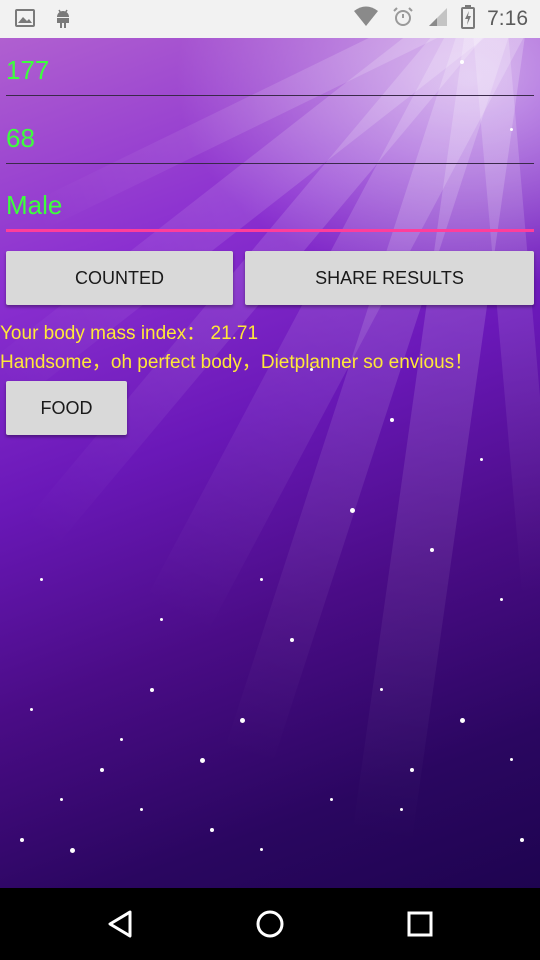 The width and height of the screenshot is (540, 960). I want to click on food-button: FOOD, so click(66, 408).